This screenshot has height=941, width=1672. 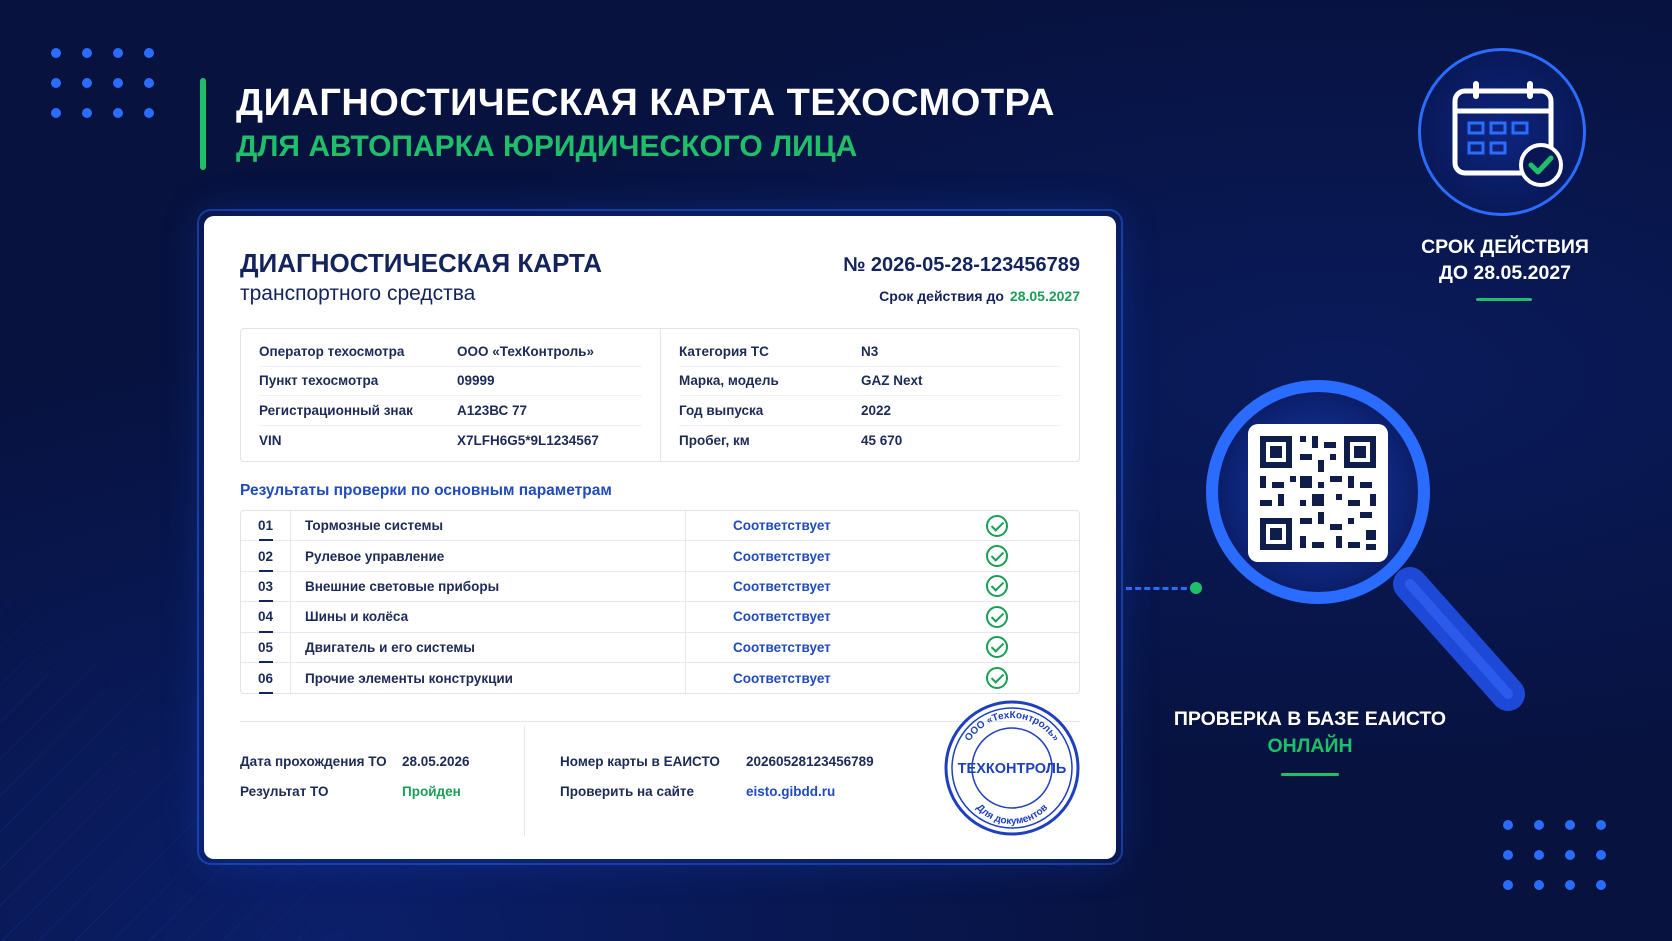 What do you see at coordinates (266, 617) in the screenshot?
I see `result-number: 04` at bounding box center [266, 617].